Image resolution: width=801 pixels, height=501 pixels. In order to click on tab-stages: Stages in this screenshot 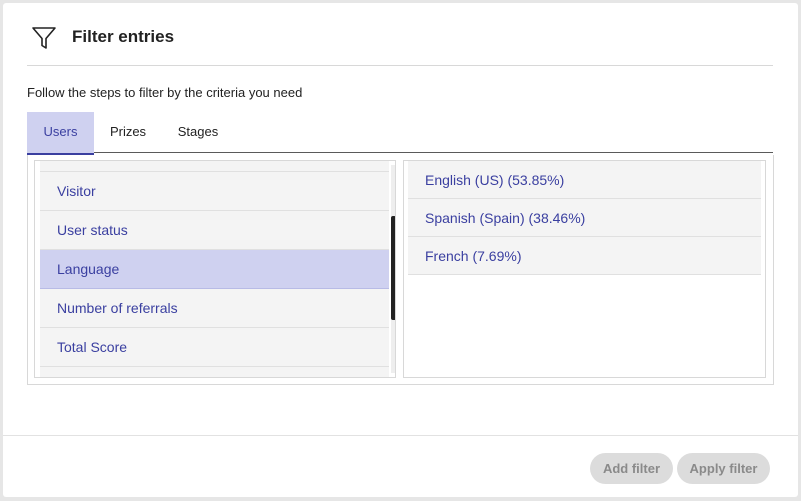, I will do `click(198, 132)`.